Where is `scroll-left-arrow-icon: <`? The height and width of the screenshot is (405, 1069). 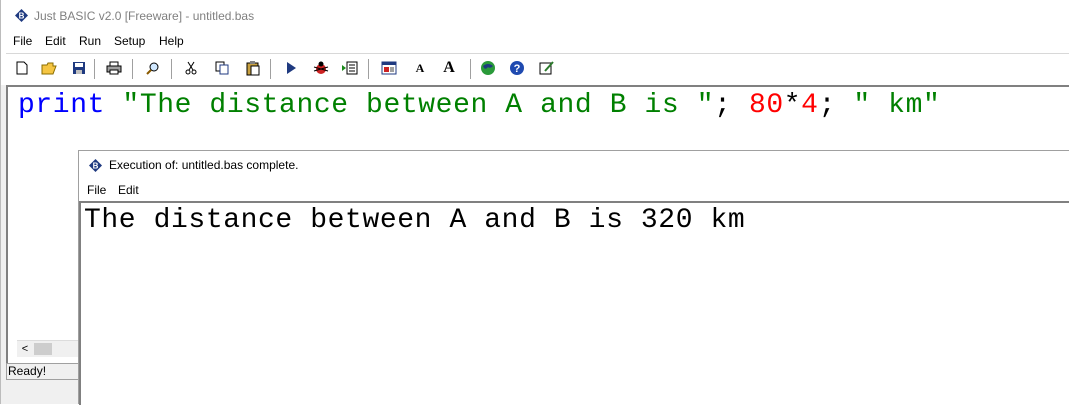
scroll-left-arrow-icon: < is located at coordinates (25, 349).